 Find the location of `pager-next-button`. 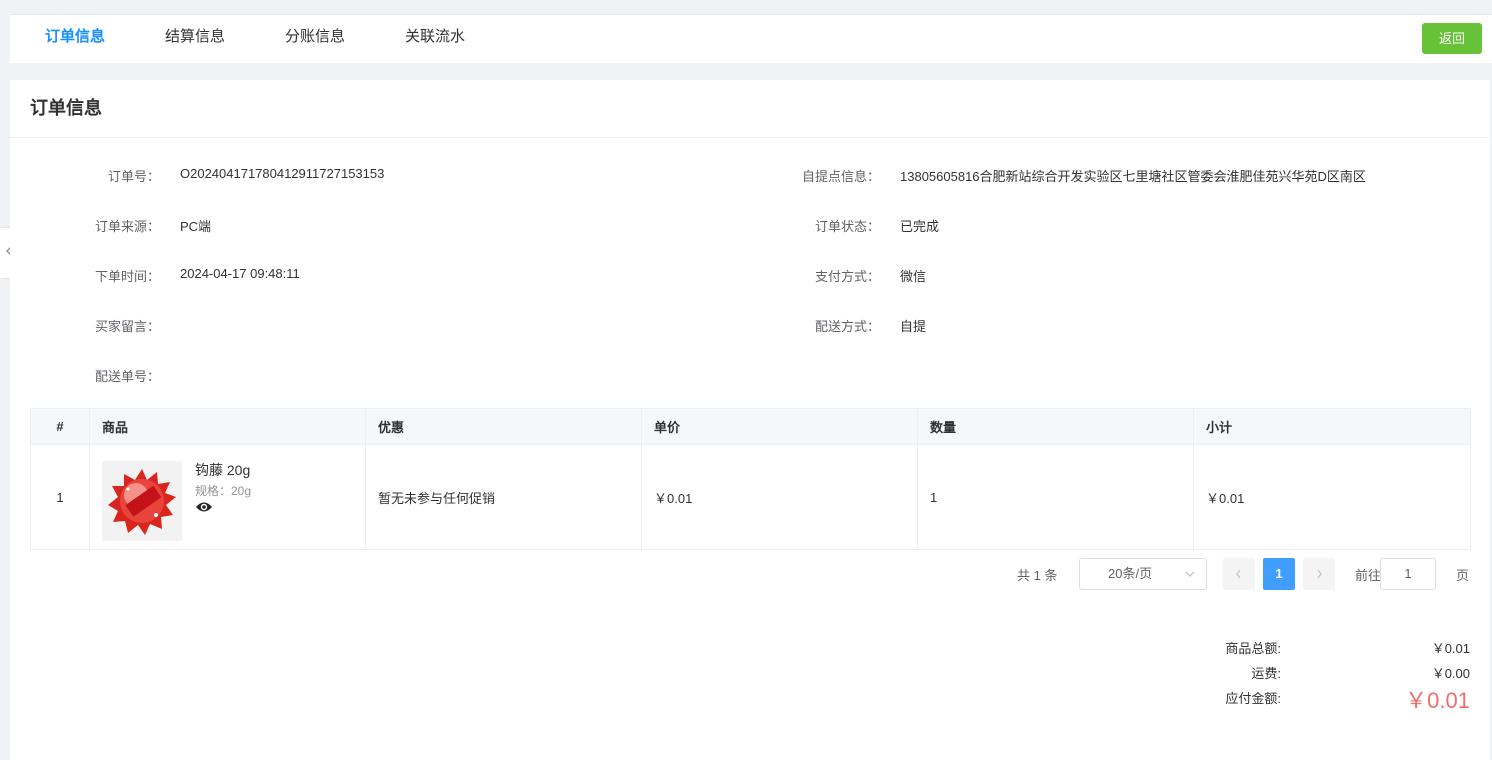

pager-next-button is located at coordinates (1319, 574).